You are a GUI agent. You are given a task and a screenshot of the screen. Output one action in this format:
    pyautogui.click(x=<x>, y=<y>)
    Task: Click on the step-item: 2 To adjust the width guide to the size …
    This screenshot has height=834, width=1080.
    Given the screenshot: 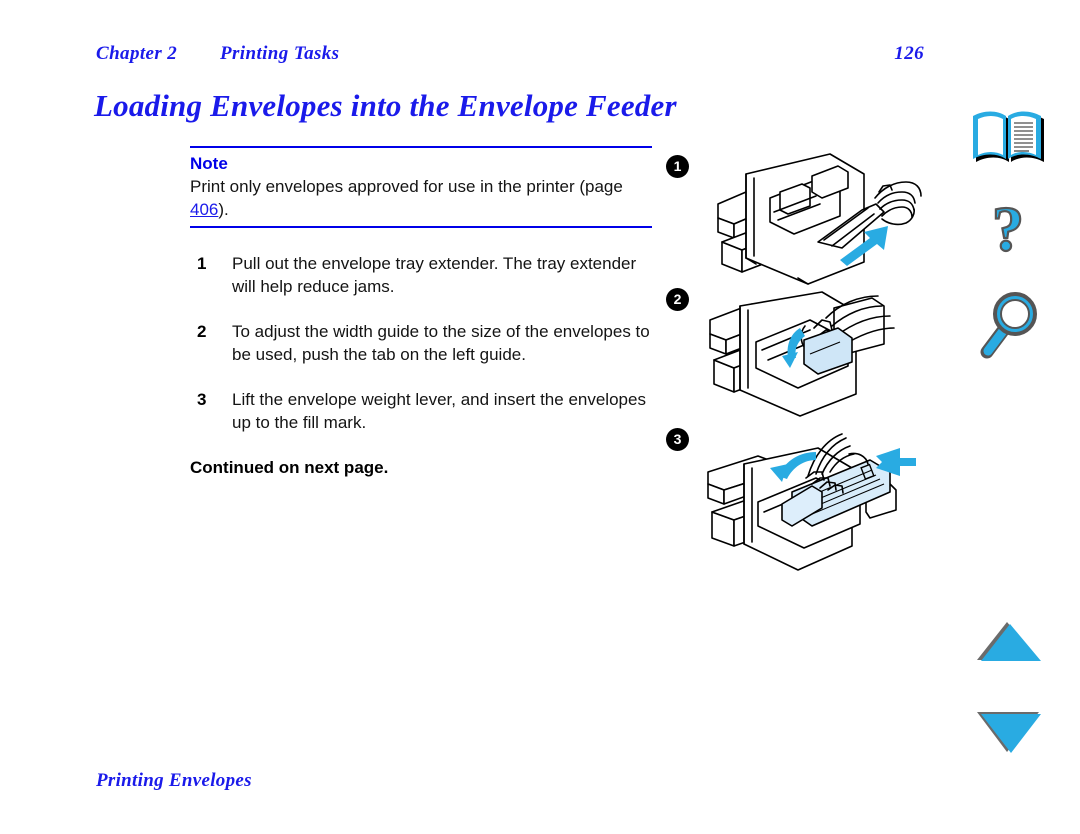 What is the action you would take?
    pyautogui.click(x=421, y=343)
    